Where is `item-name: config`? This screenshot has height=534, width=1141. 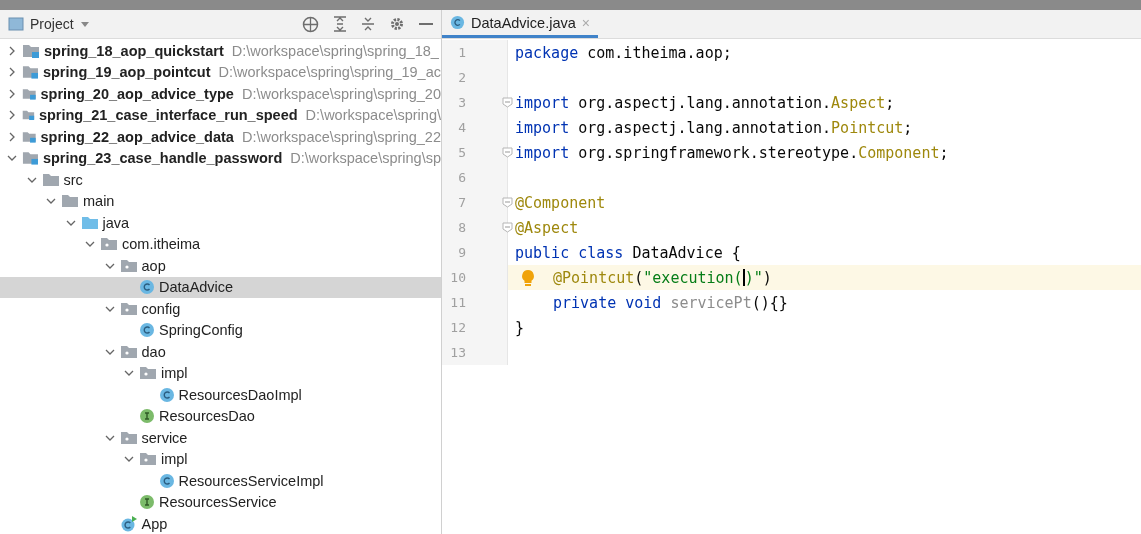
item-name: config is located at coordinates (161, 308).